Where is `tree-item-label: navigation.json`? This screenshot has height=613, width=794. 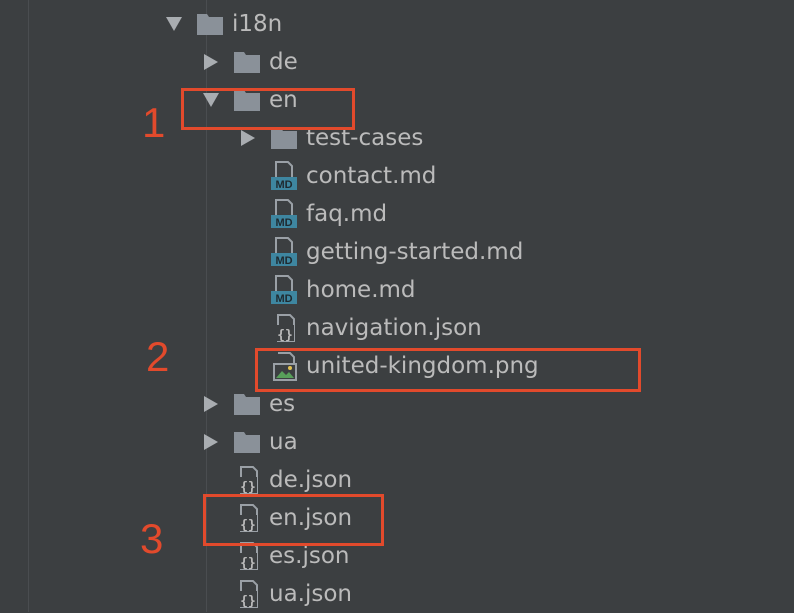
tree-item-label: navigation.json is located at coordinates (394, 328).